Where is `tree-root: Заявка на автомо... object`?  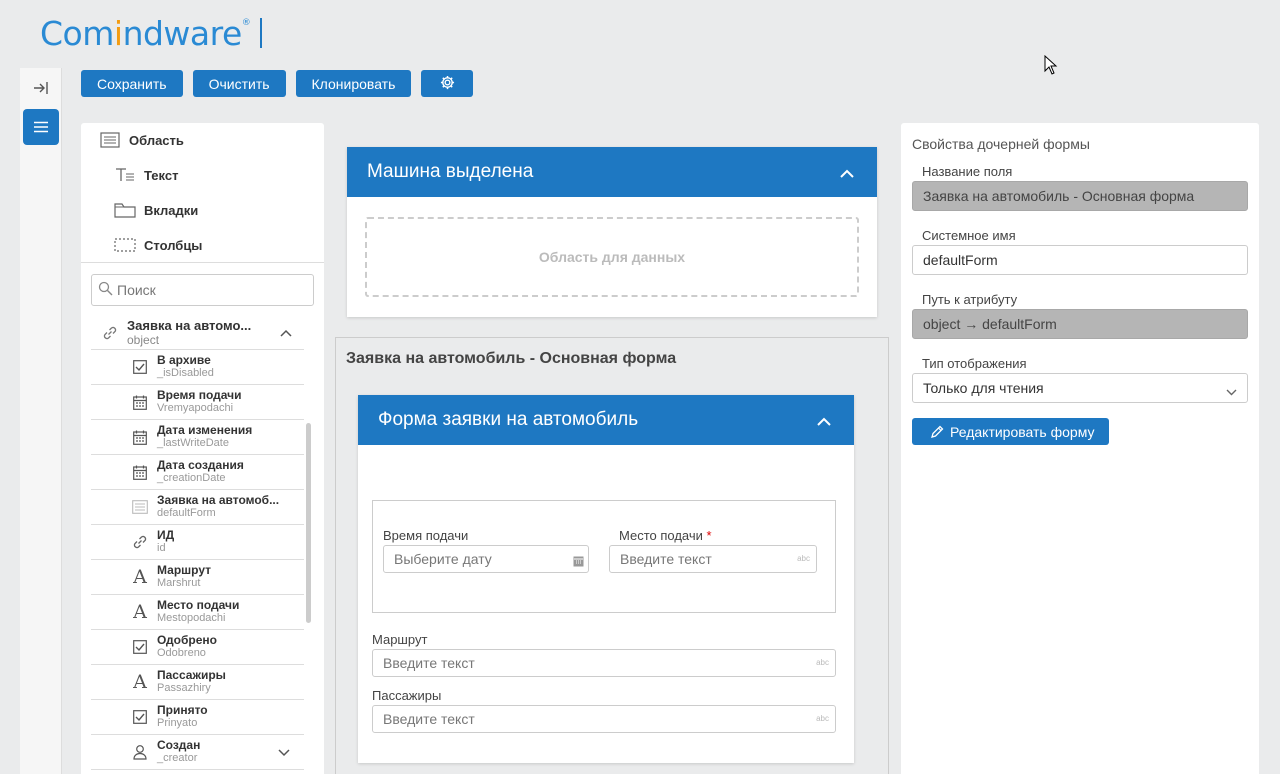 tree-root: Заявка на автомо... object is located at coordinates (197, 333).